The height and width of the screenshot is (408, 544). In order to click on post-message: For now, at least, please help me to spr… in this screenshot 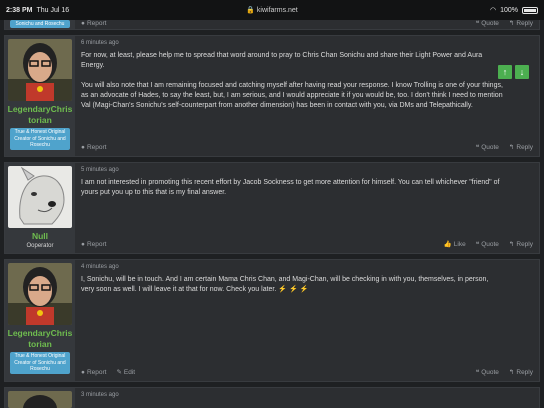, I will do `click(307, 81)`.